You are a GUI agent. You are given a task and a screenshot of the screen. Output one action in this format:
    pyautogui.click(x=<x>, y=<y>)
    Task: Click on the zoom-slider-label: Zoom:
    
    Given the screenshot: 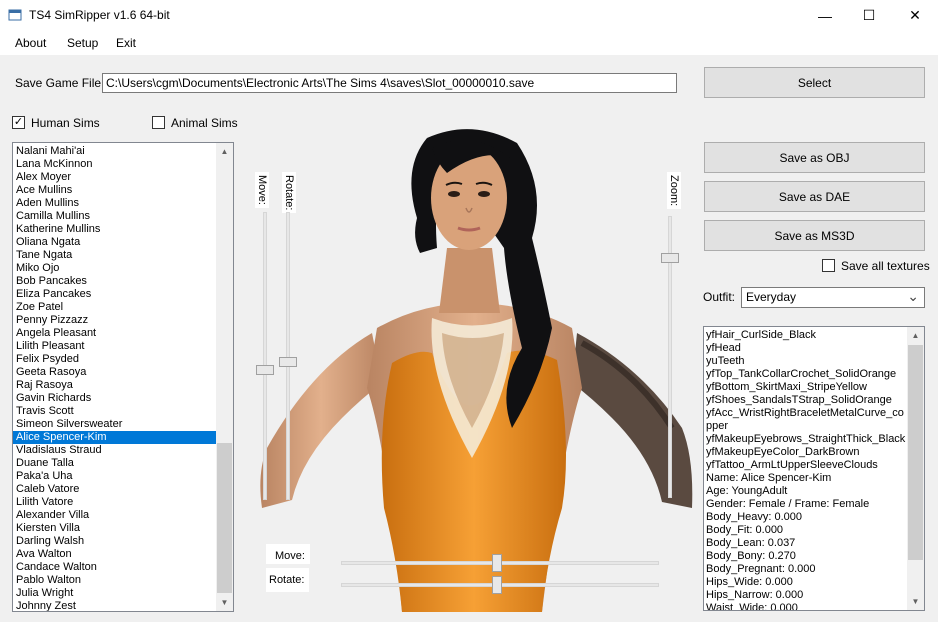 What is the action you would take?
    pyautogui.click(x=674, y=191)
    